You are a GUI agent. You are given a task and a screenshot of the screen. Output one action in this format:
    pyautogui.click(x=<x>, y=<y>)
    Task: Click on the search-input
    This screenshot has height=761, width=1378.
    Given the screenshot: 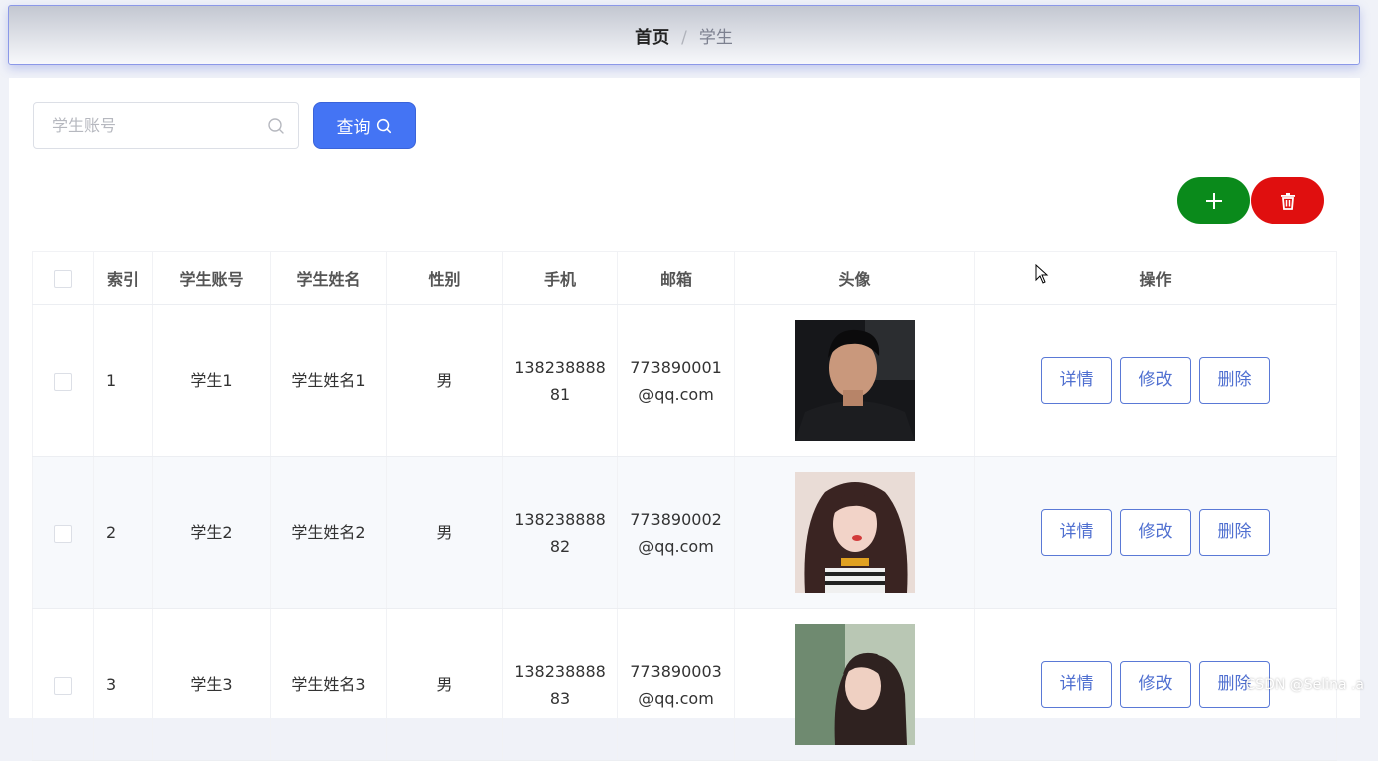 What is the action you would take?
    pyautogui.click(x=150, y=125)
    